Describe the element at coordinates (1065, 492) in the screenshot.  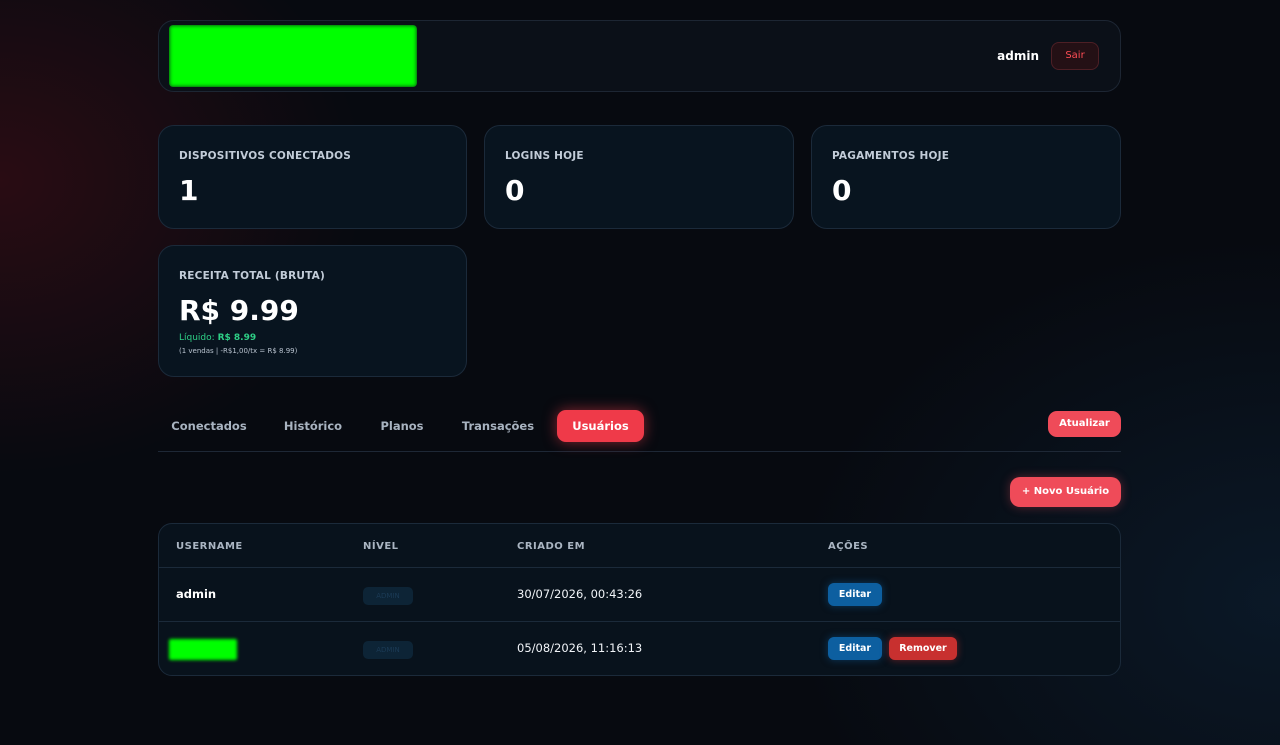
I see `new-user-button: + Novo Usuário` at that location.